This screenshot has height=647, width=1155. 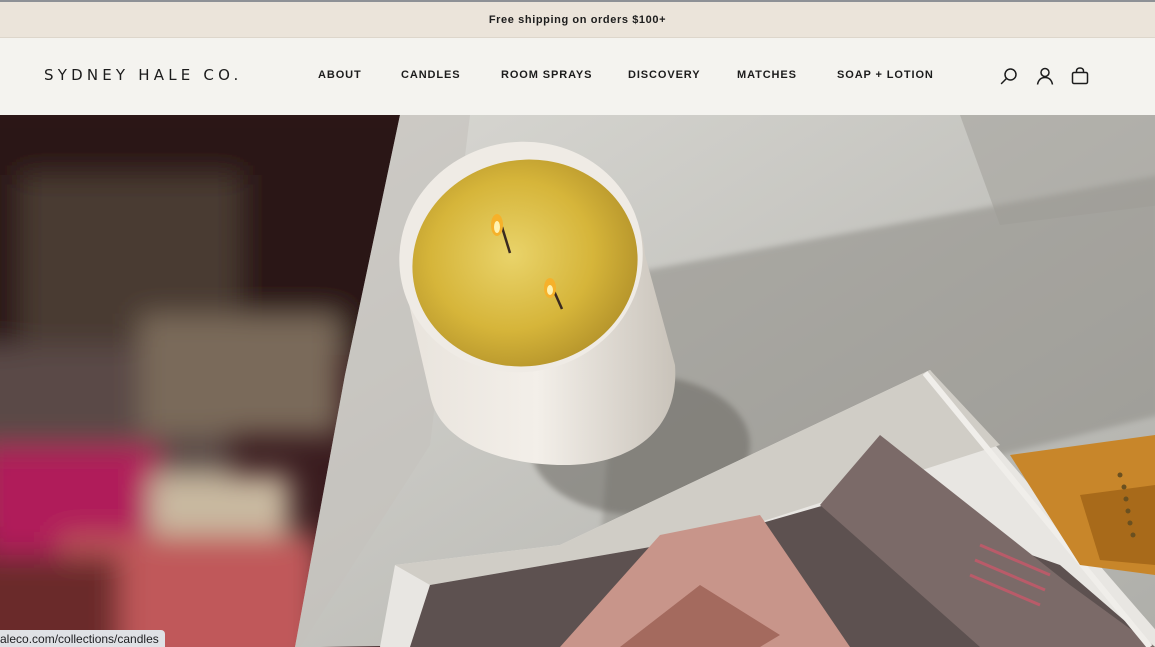 What do you see at coordinates (885, 75) in the screenshot?
I see `nav-soap-lotion: SOAP + LOTION` at bounding box center [885, 75].